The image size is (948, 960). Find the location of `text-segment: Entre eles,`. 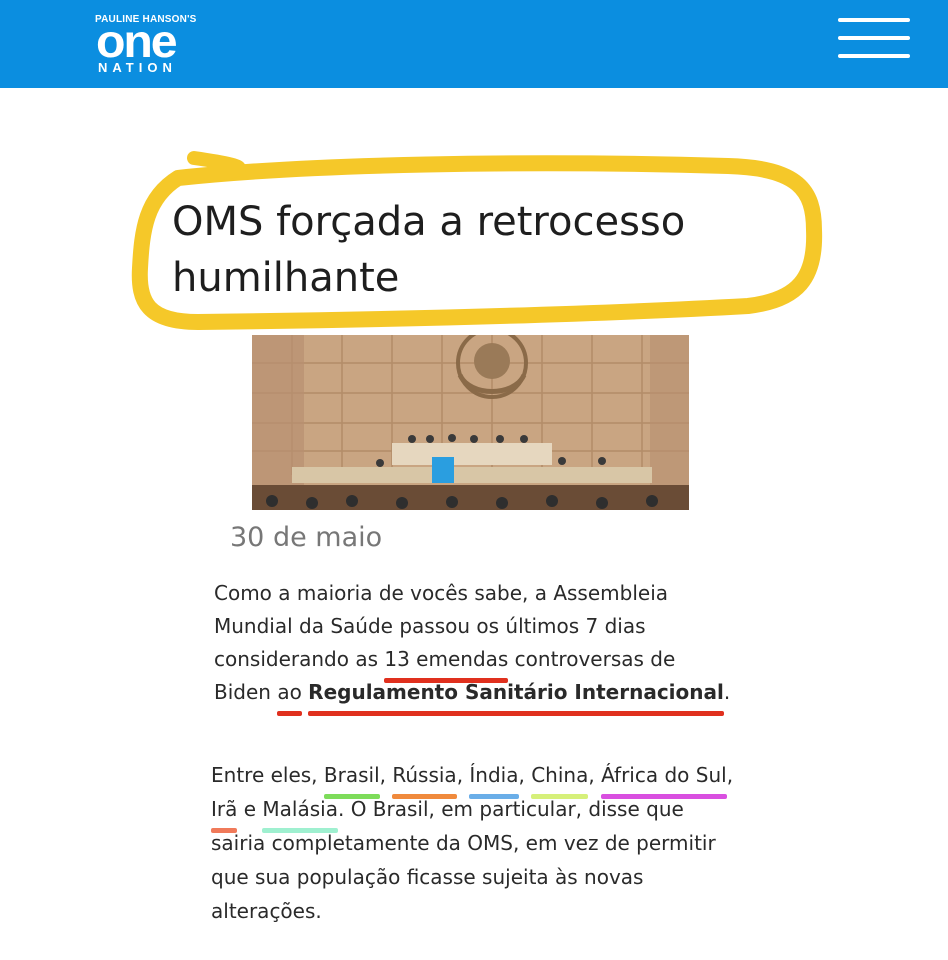

text-segment: Entre eles, is located at coordinates (267, 775).